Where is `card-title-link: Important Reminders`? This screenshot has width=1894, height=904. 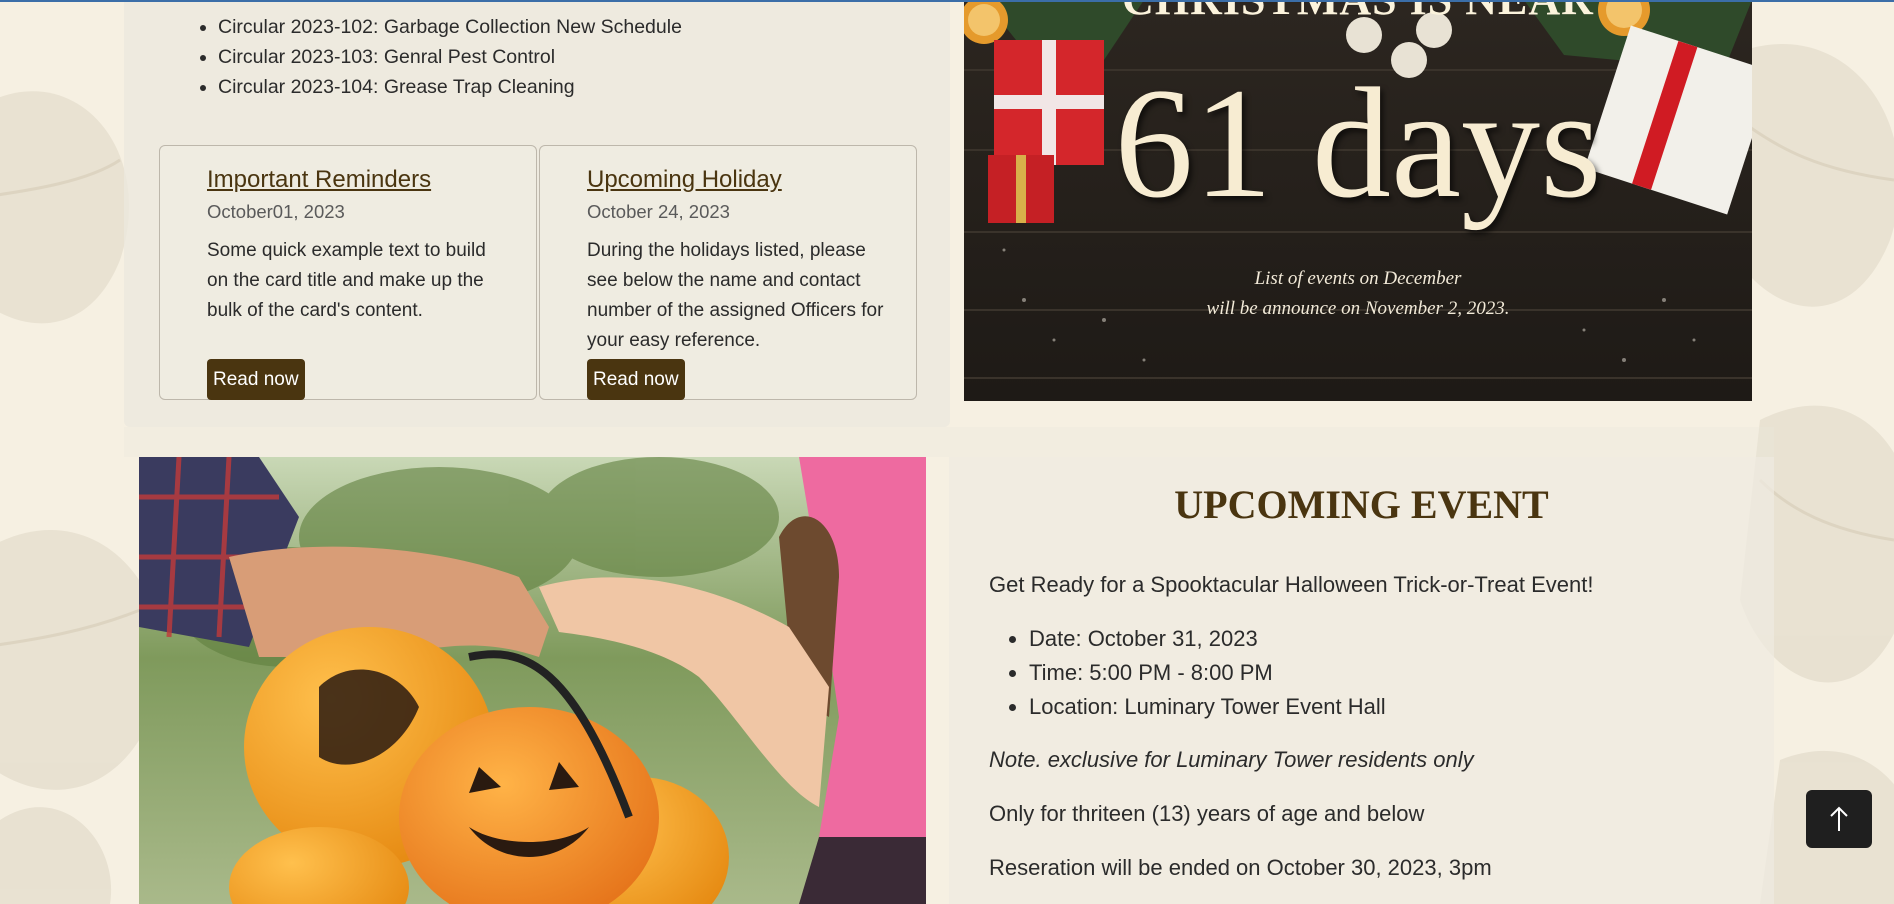 card-title-link: Important Reminders is located at coordinates (319, 180).